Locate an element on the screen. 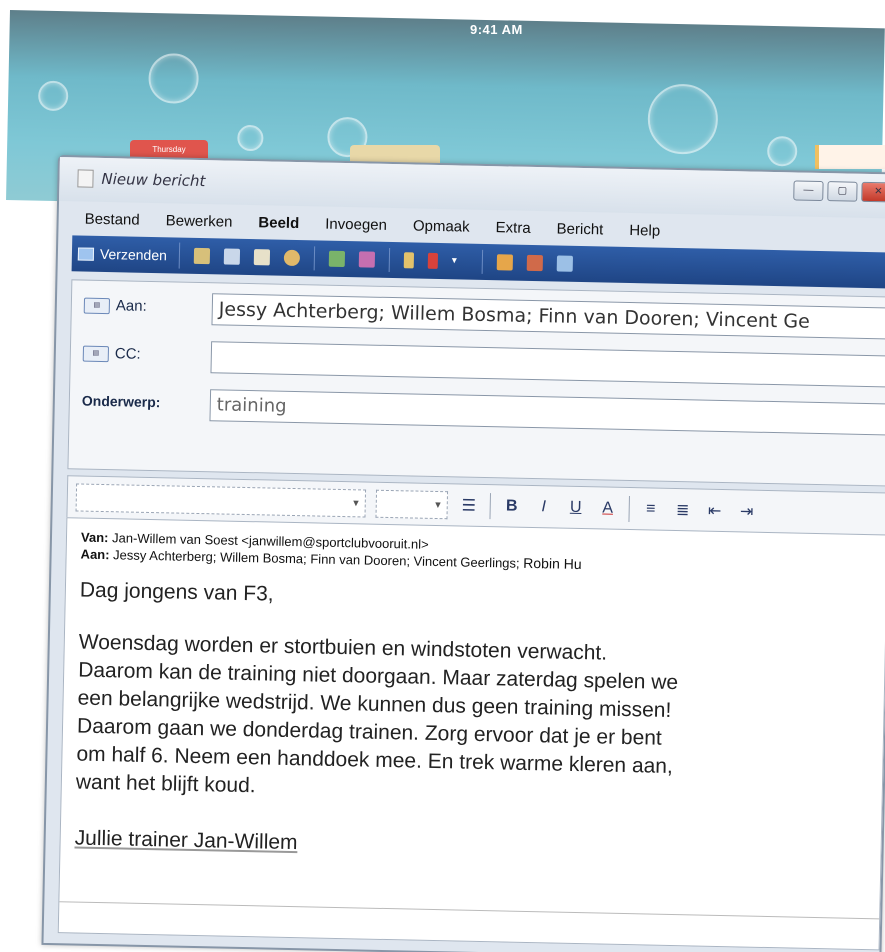 The width and height of the screenshot is (885, 952). undo-icon is located at coordinates (292, 258).